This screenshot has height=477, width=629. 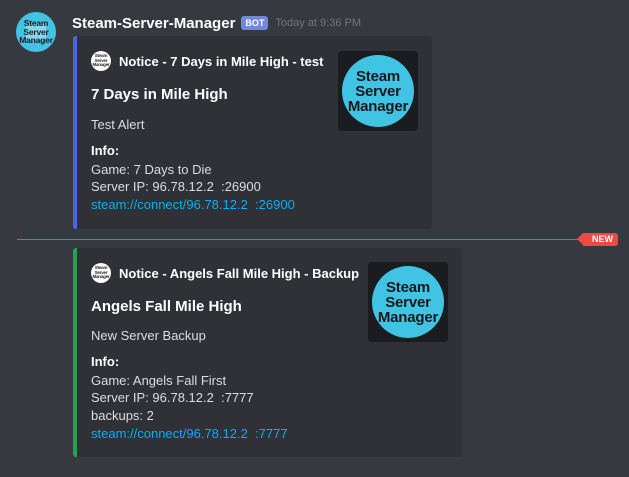 I want to click on embed-title: 7 Days in Mile High, so click(x=159, y=94).